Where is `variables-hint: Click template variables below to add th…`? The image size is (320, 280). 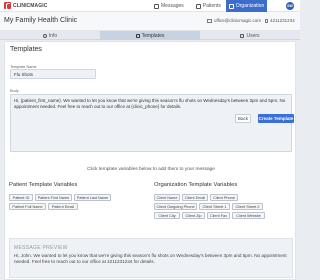 variables-hint: Click template variables below to add th… is located at coordinates (151, 169).